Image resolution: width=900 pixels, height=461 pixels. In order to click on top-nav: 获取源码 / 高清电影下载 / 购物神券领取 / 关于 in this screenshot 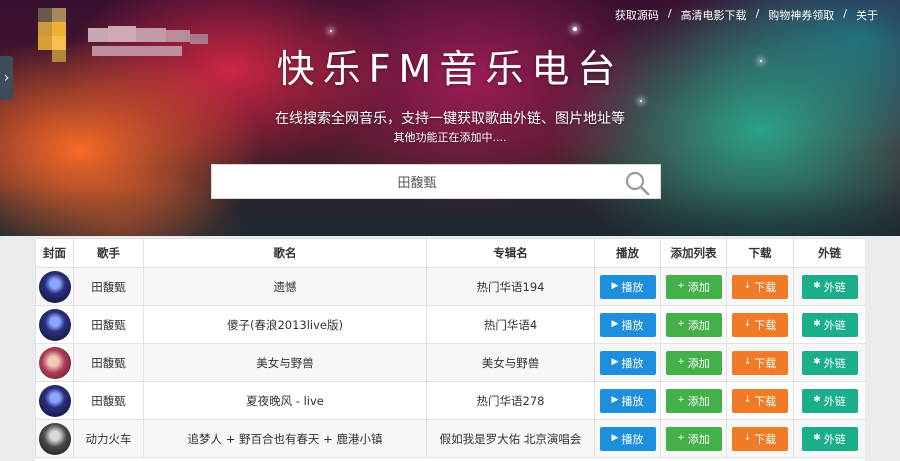, I will do `click(746, 15)`.